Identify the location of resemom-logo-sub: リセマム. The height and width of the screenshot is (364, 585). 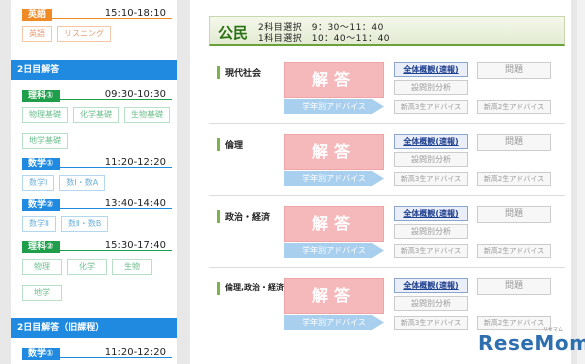
(553, 330).